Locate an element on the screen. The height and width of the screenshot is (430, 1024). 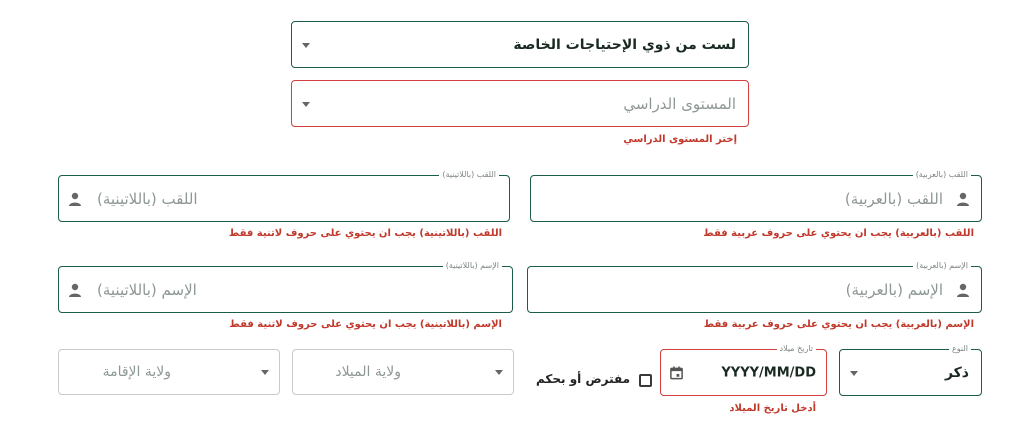
study-level-error: إختر المستوى الدراسي is located at coordinates (680, 139).